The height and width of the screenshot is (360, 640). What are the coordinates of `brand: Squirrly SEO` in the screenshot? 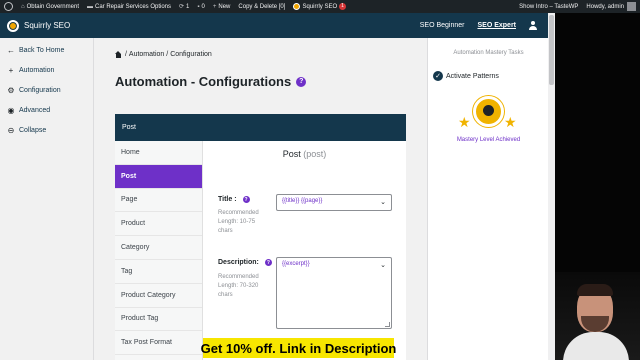 It's located at (35, 25).